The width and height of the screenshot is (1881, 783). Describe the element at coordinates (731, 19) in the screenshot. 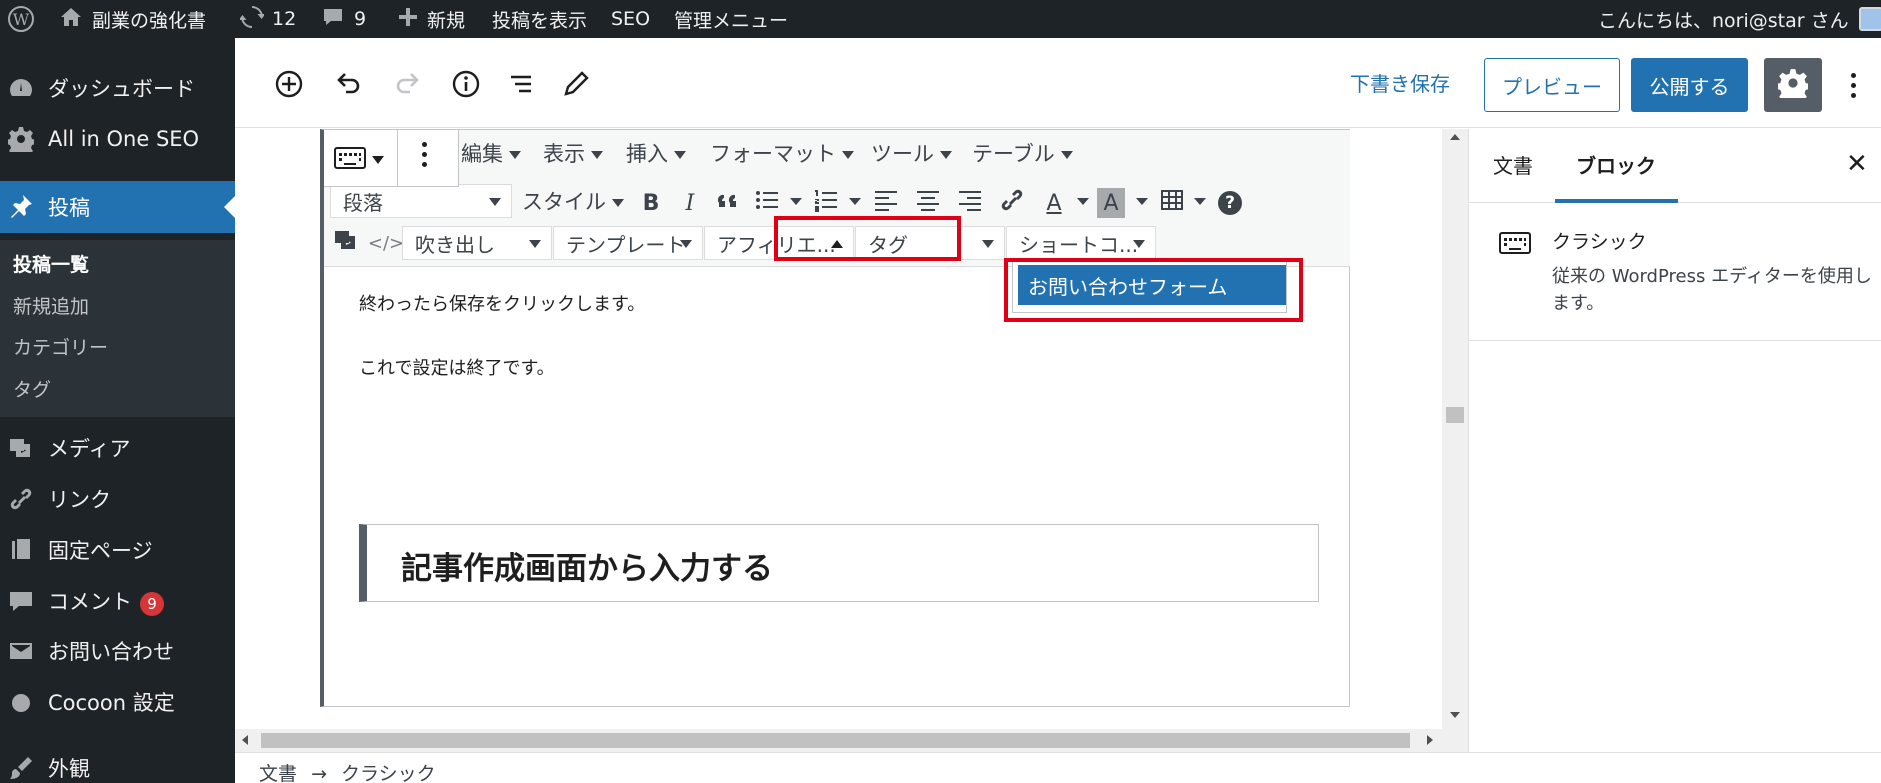

I see `admin-menu-link: 管理メニュー` at that location.